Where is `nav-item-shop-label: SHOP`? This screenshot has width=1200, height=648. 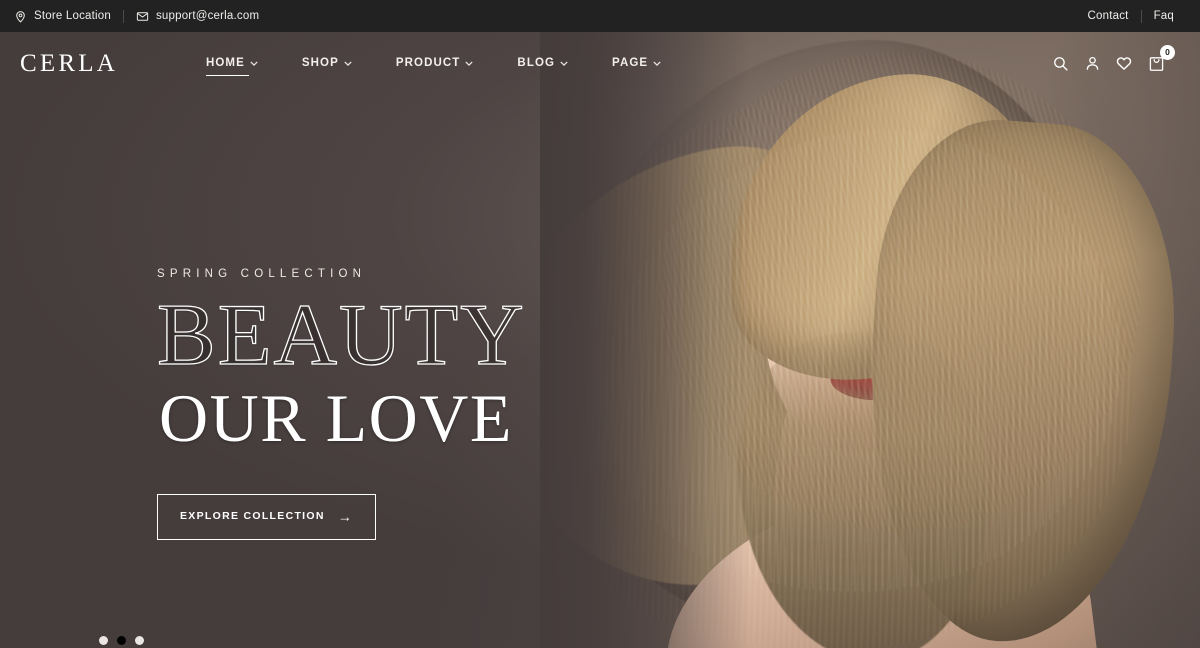 nav-item-shop-label: SHOP is located at coordinates (320, 63).